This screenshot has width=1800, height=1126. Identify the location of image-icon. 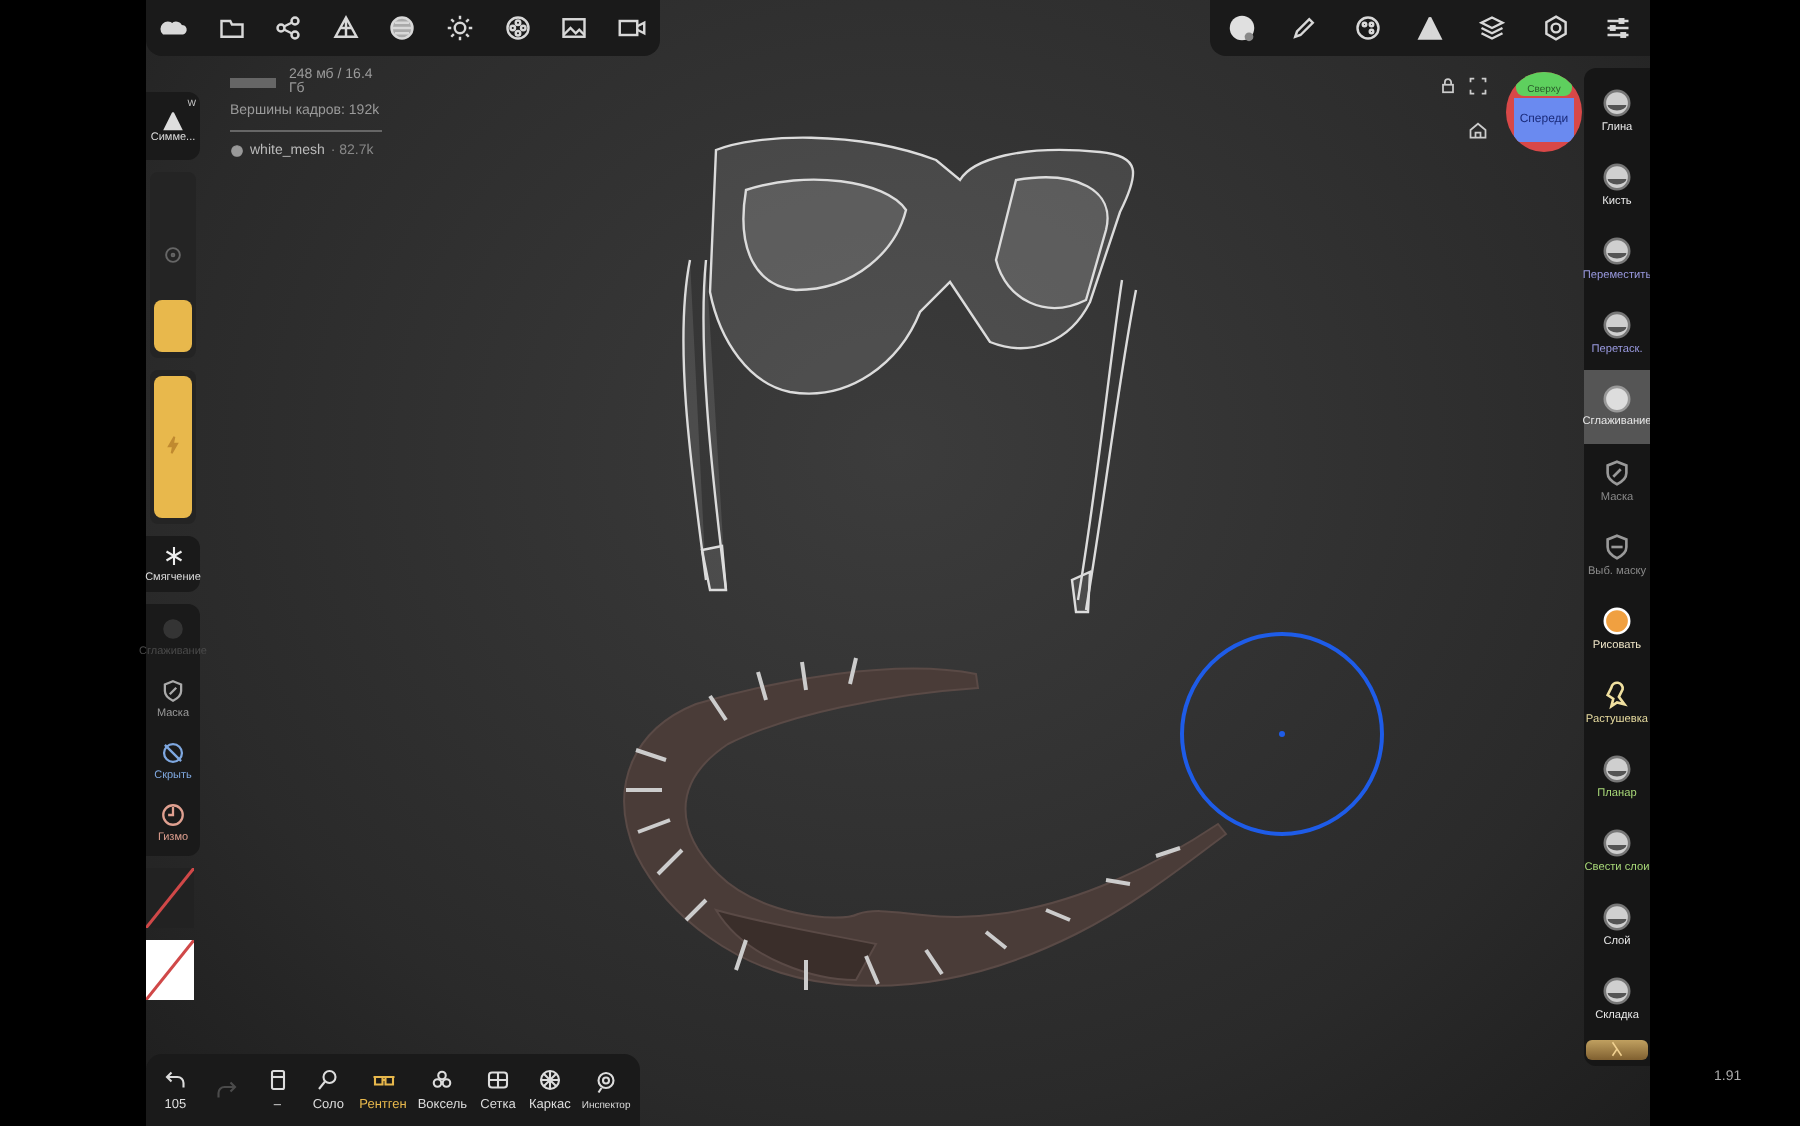
(574, 28).